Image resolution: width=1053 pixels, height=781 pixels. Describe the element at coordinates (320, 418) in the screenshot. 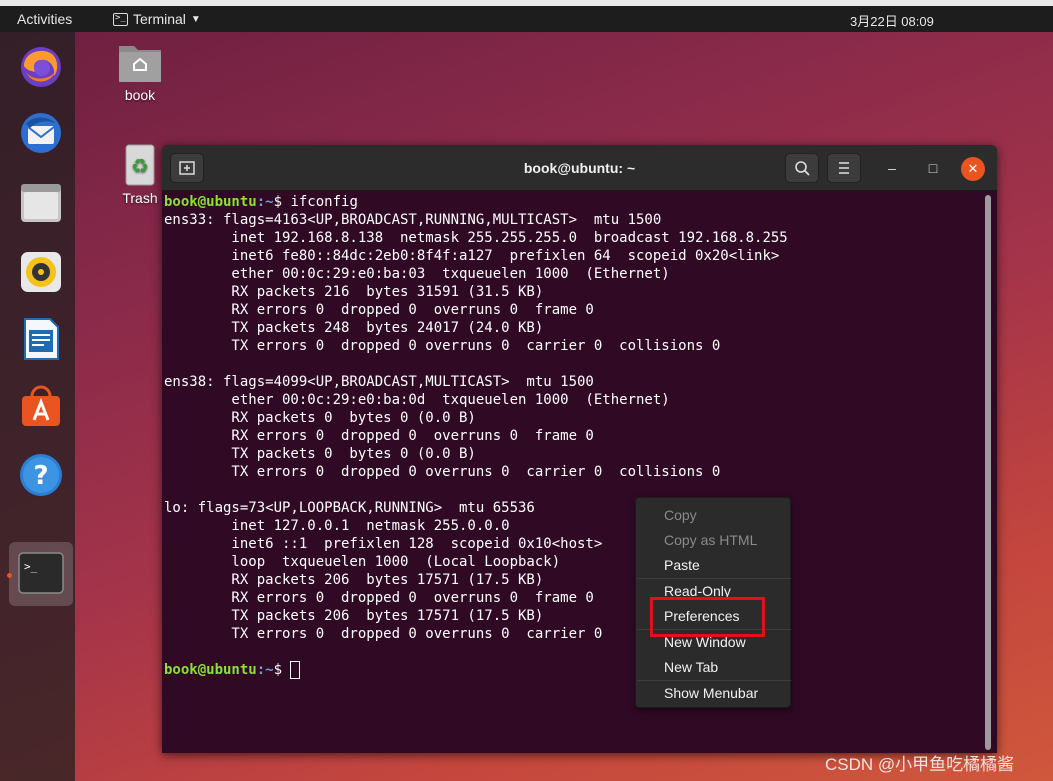

I see `output-line: RX packets 0 bytes 0 (0.0 B)` at that location.